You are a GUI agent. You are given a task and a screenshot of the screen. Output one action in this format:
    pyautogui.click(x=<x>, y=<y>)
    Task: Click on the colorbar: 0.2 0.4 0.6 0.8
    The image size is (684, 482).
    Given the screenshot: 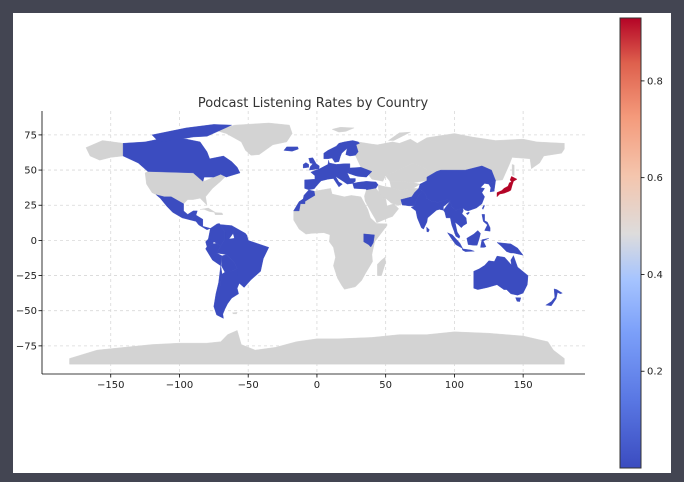 What is the action you would take?
    pyautogui.click(x=641, y=243)
    